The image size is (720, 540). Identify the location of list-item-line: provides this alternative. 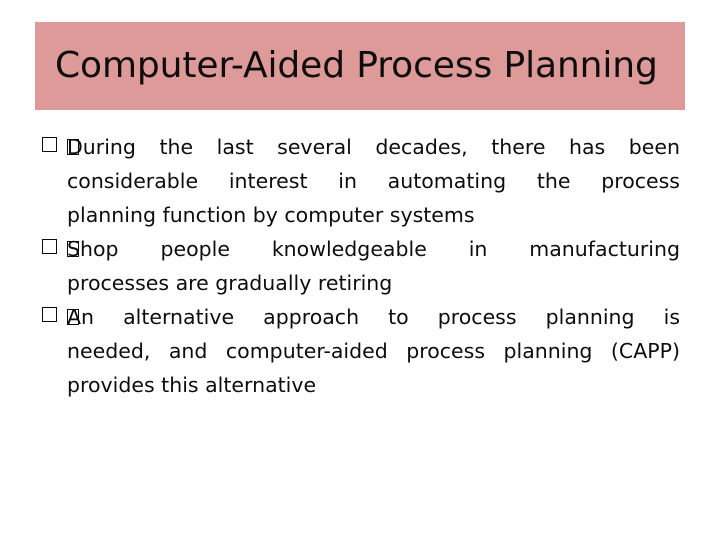
(192, 385).